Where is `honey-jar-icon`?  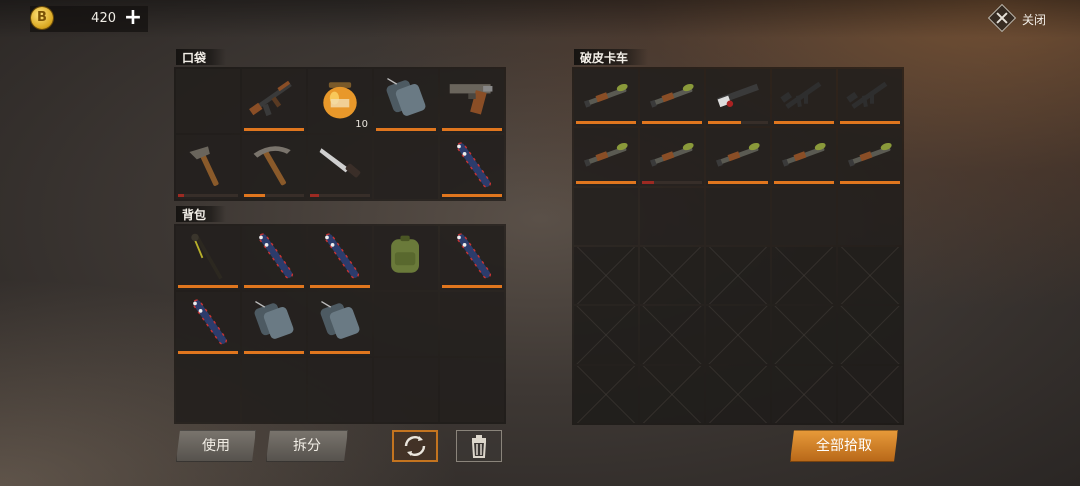
honey-jar-icon is located at coordinates (340, 100).